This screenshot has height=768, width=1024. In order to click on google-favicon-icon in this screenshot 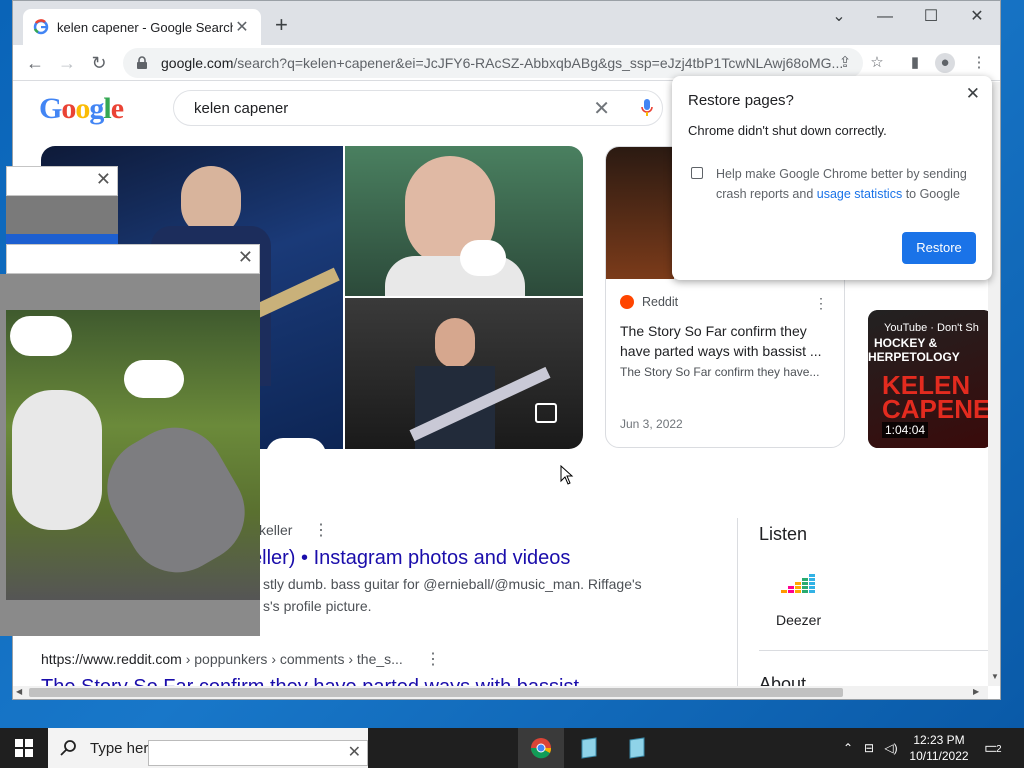, I will do `click(41, 27)`.